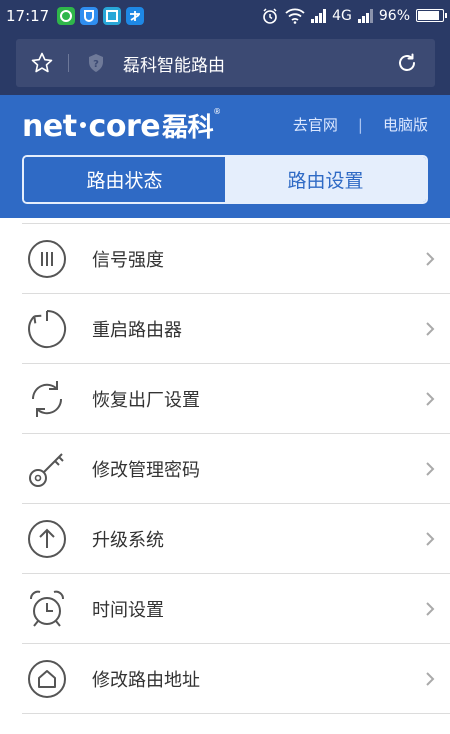 The width and height of the screenshot is (450, 734). What do you see at coordinates (128, 610) in the screenshot?
I see `menu-item-label: 时间设置` at bounding box center [128, 610].